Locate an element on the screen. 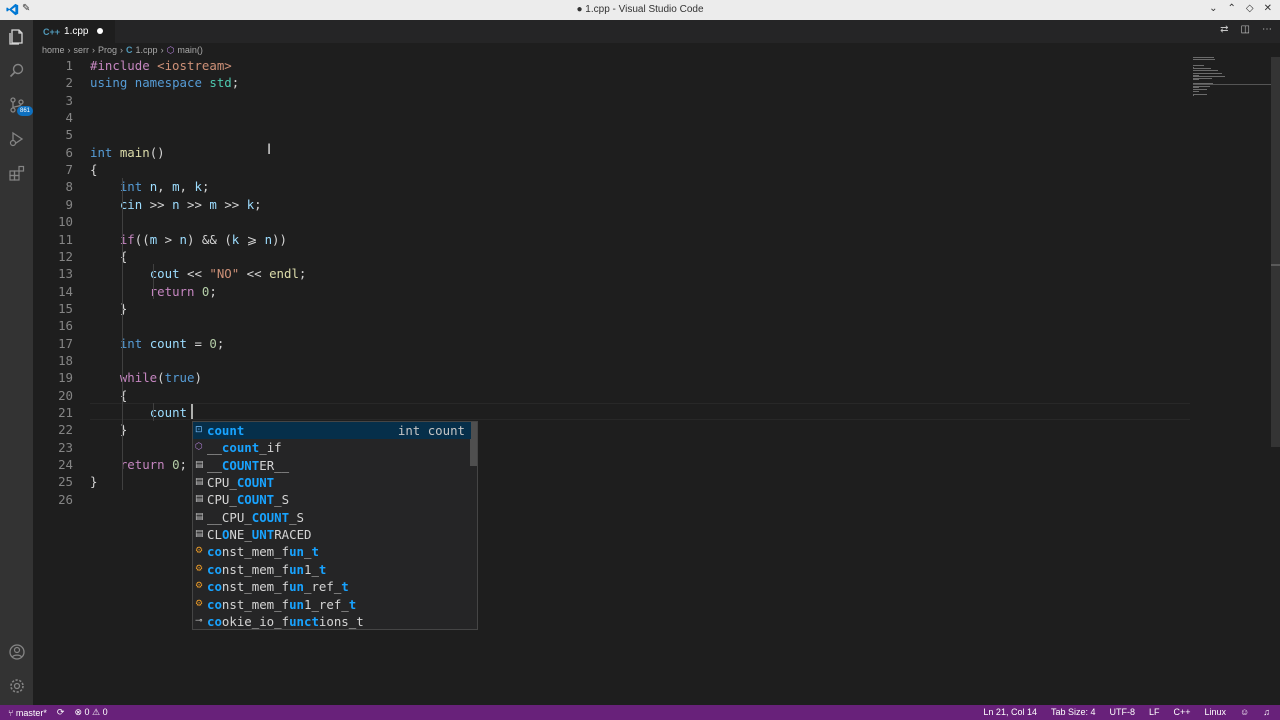 The image size is (1280, 720). tab-1cpp: C++ 1.cpp is located at coordinates (74, 31).